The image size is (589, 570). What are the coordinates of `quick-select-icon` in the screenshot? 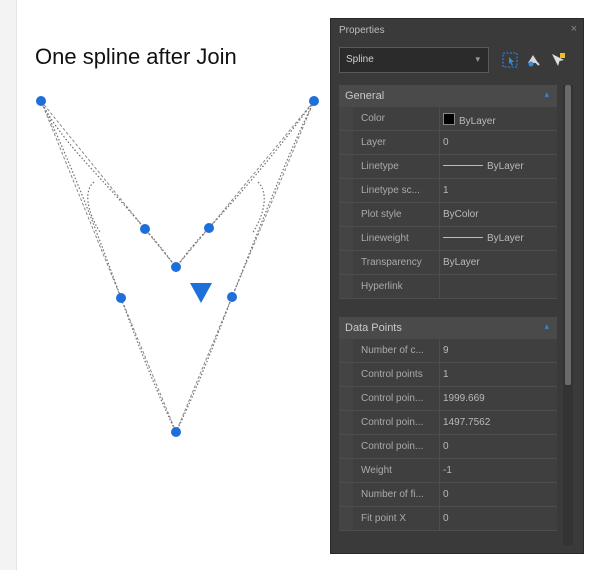 It's located at (534, 60).